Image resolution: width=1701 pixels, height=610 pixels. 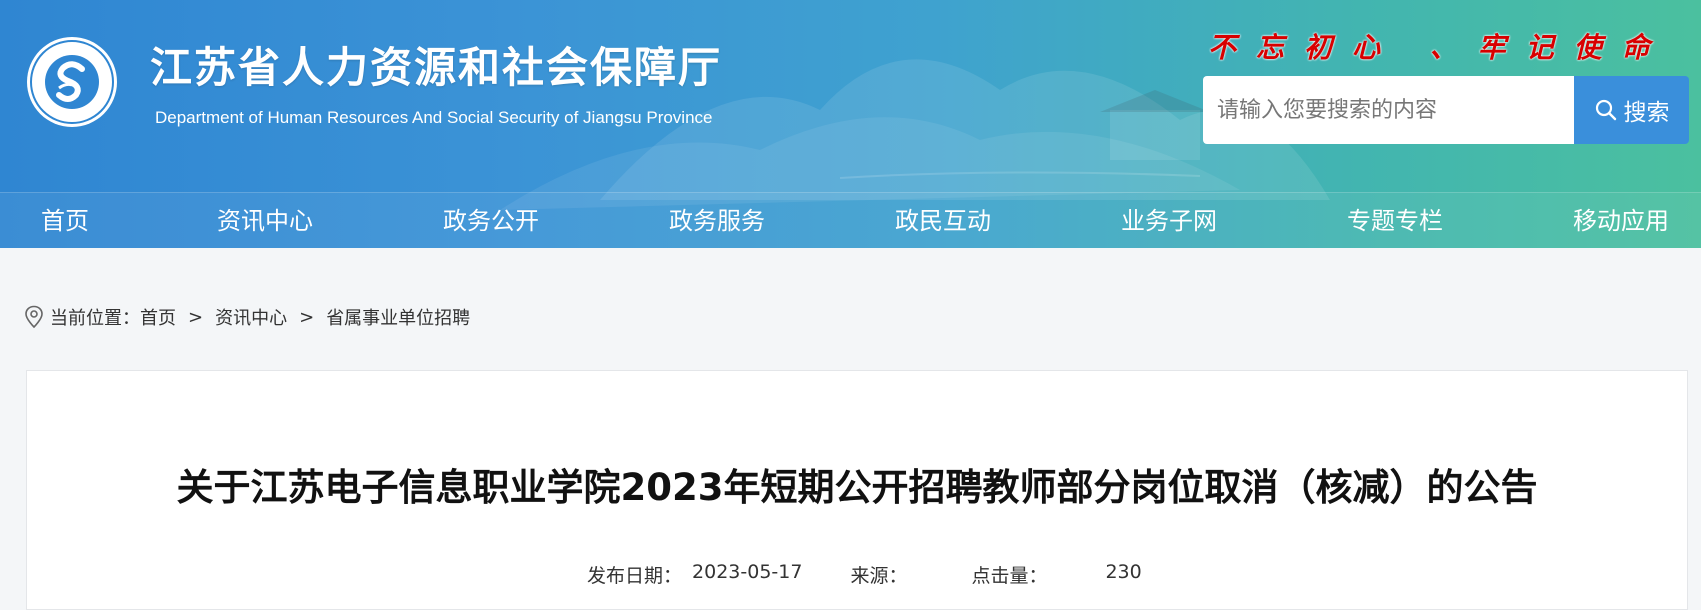 What do you see at coordinates (1439, 47) in the screenshot?
I see `slogan: 不忘初心 、牢记使命` at bounding box center [1439, 47].